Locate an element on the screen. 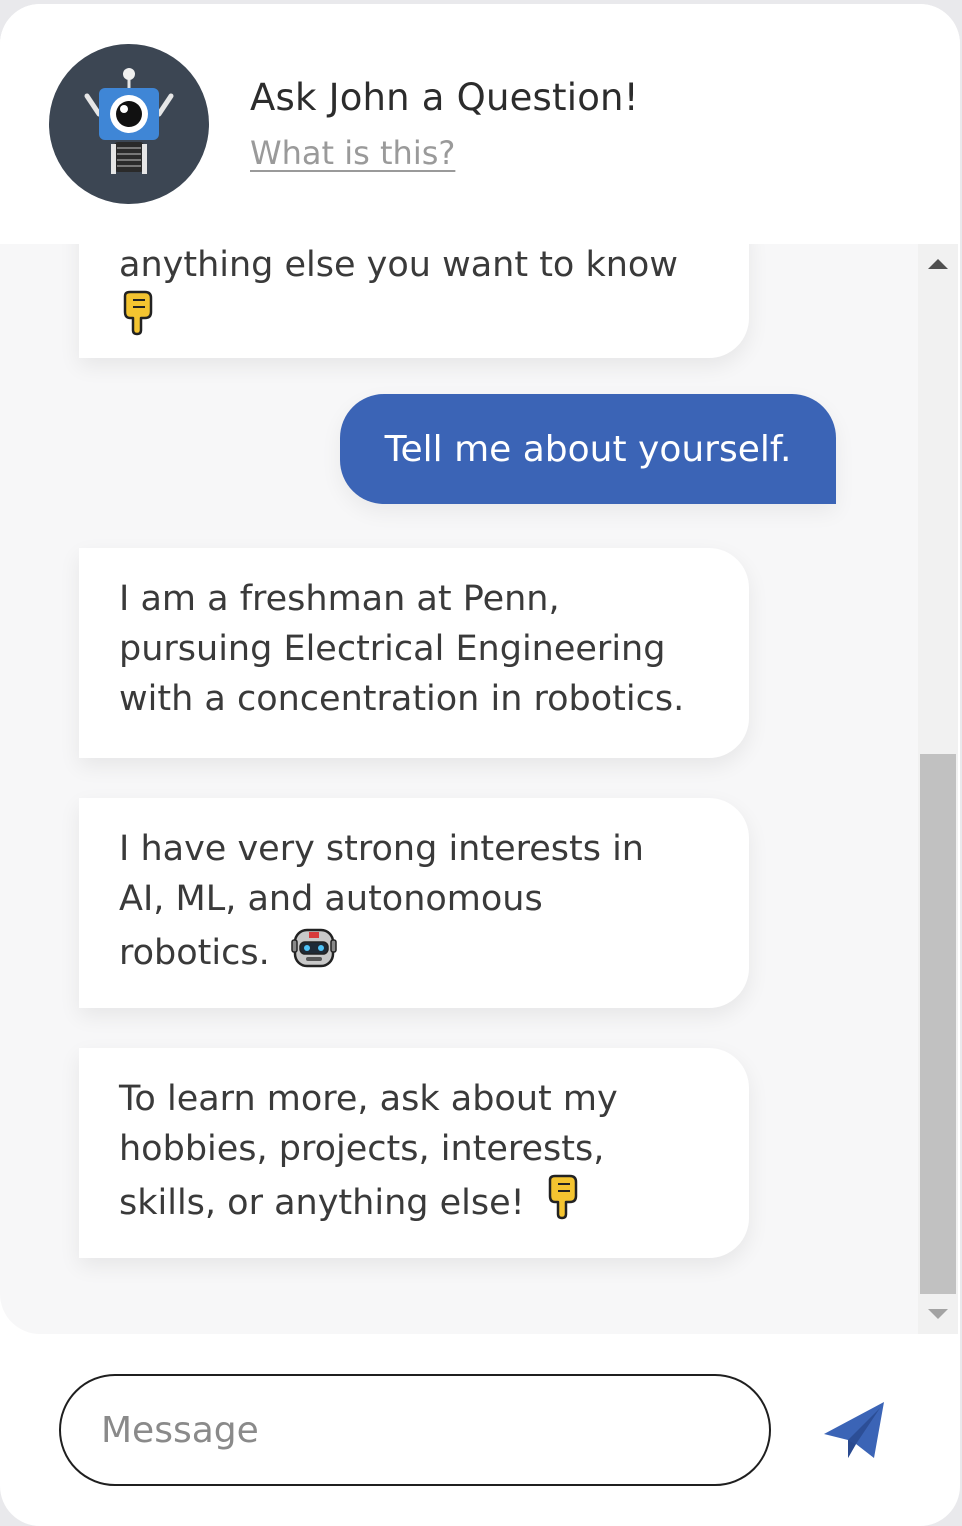  user-message: Tell me about yourself. is located at coordinates (588, 449).